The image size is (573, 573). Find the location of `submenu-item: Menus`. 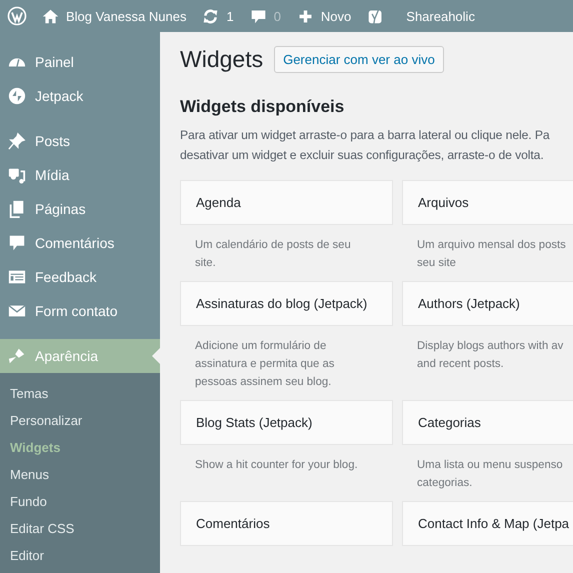

submenu-item: Menus is located at coordinates (80, 474).